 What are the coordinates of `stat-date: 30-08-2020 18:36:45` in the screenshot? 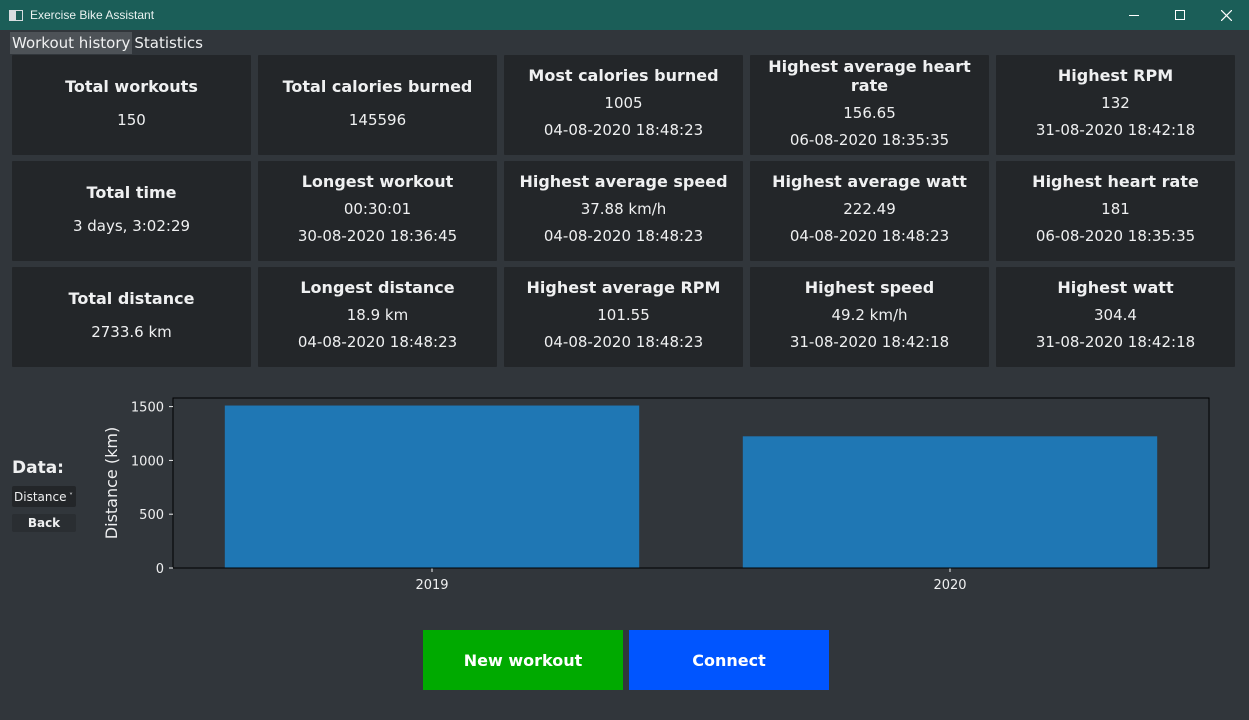 It's located at (377, 236).